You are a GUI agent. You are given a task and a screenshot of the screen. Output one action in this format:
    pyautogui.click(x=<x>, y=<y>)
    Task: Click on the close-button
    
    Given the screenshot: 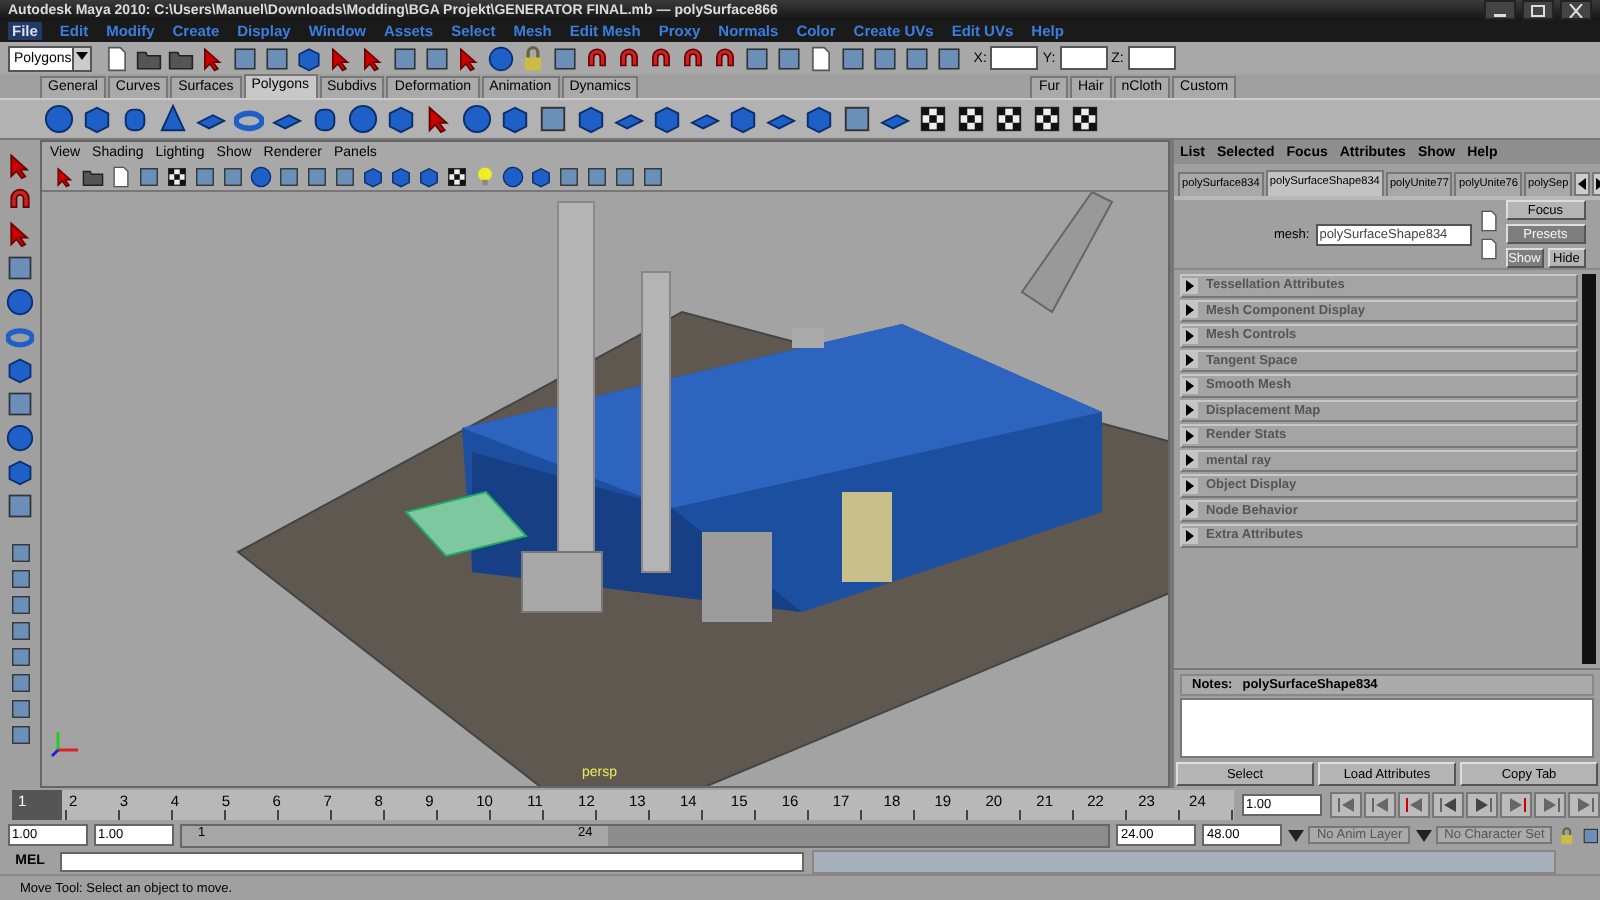 What is the action you would take?
    pyautogui.click(x=1576, y=10)
    